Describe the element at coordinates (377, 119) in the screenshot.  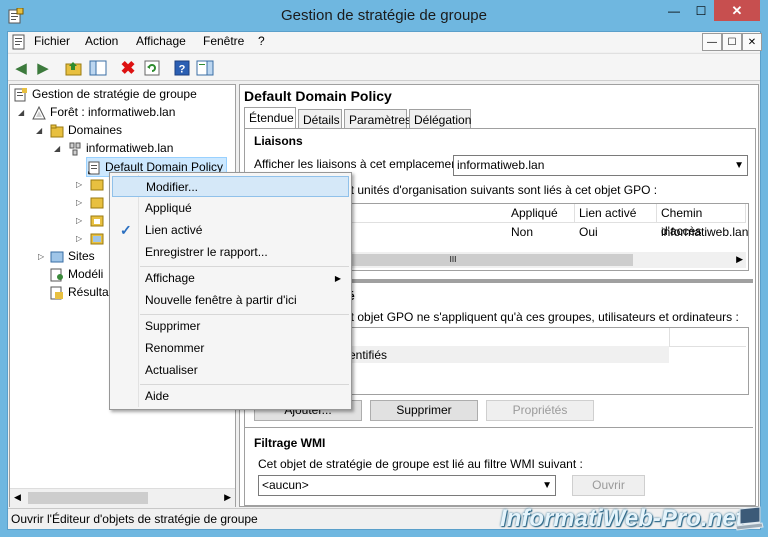
I see `tab-settings: Paramètres` at that location.